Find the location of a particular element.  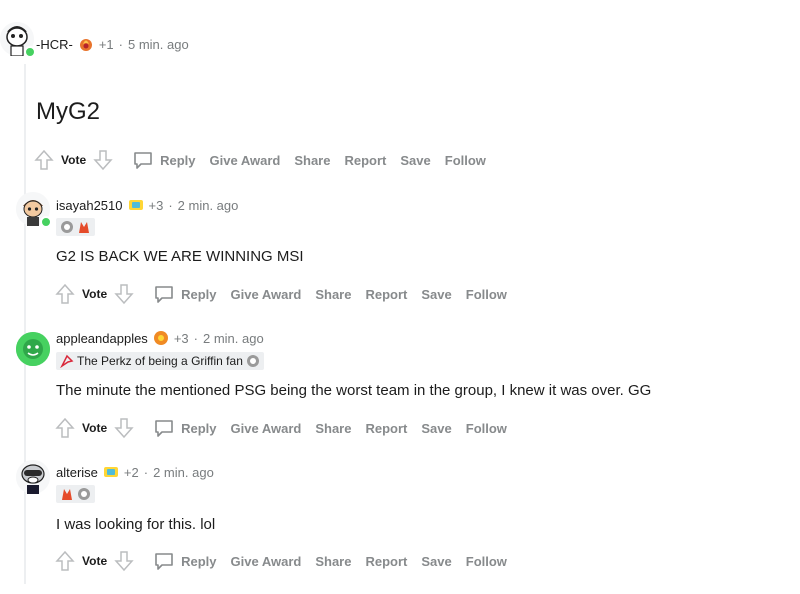

timestamp: 5 min. ago is located at coordinates (158, 44).